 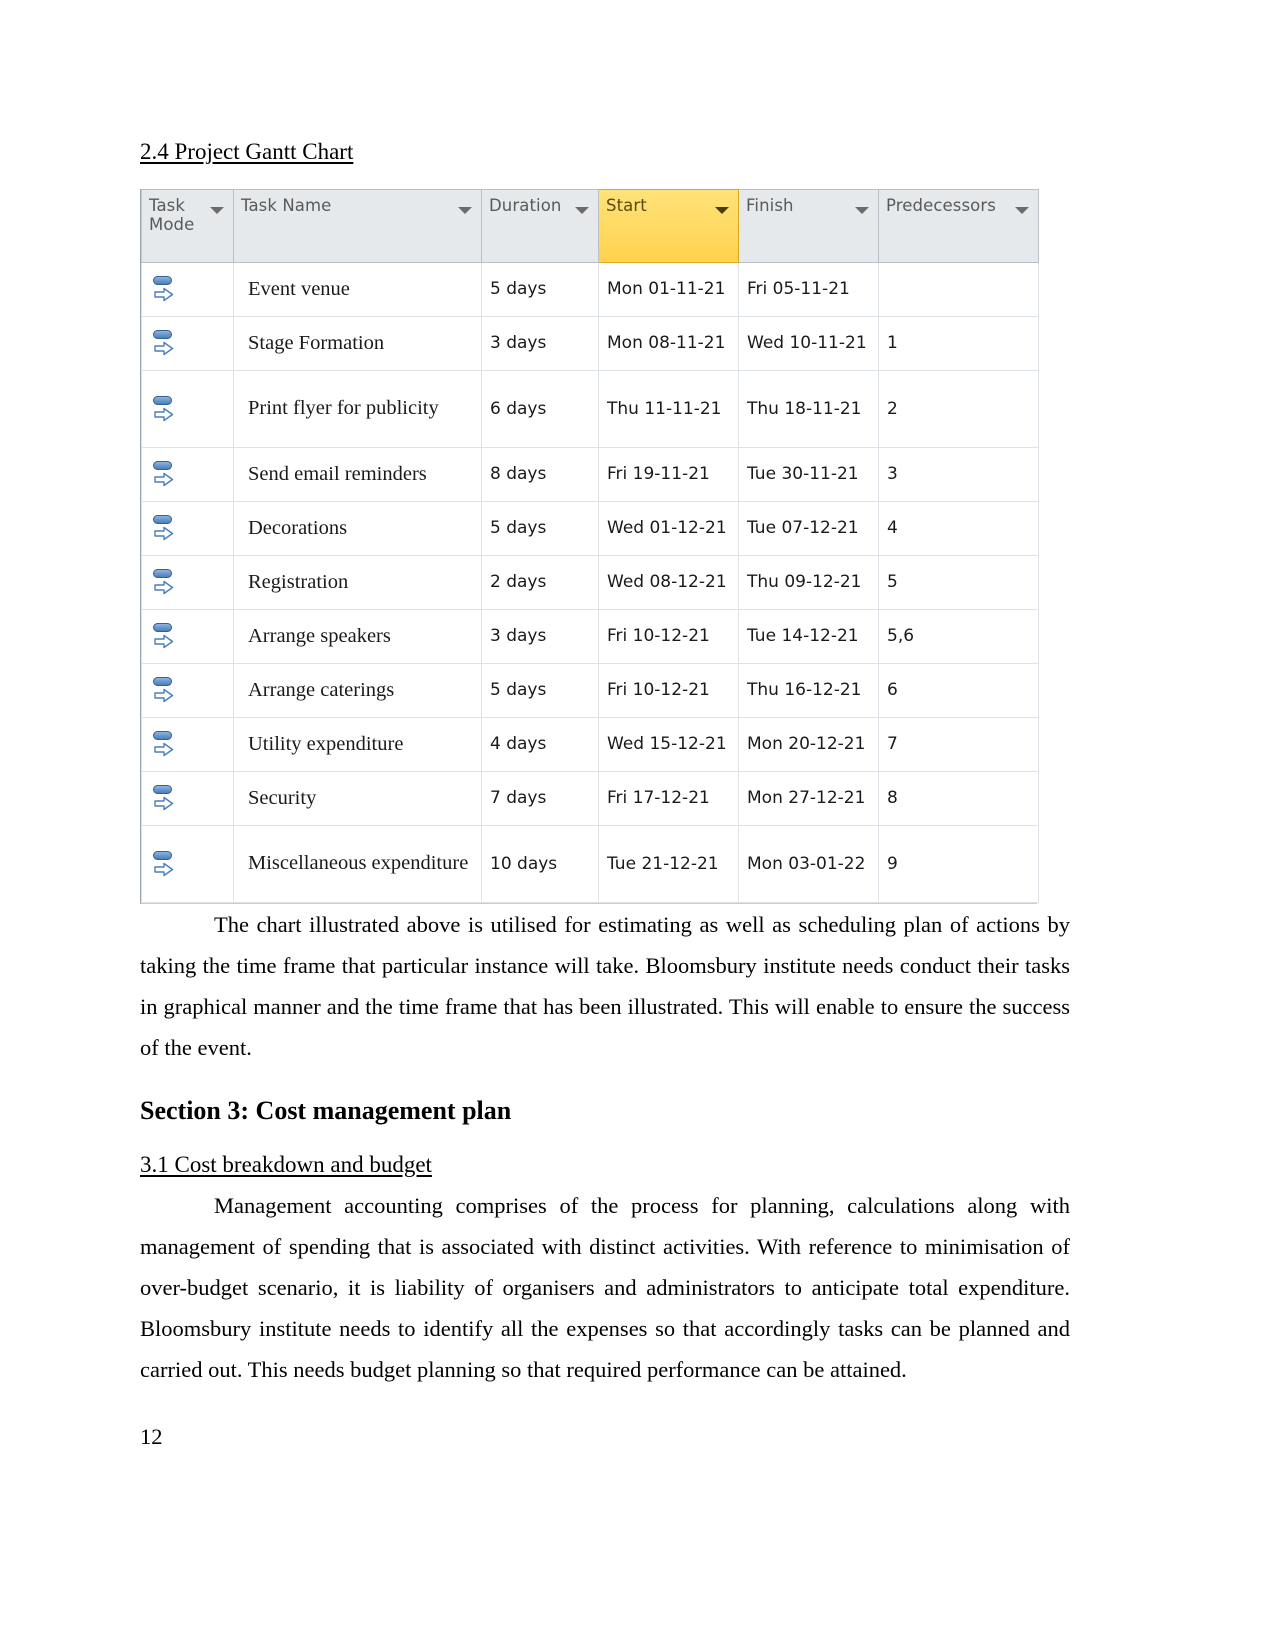 I want to click on cell-duration: 4 days, so click(x=540, y=744).